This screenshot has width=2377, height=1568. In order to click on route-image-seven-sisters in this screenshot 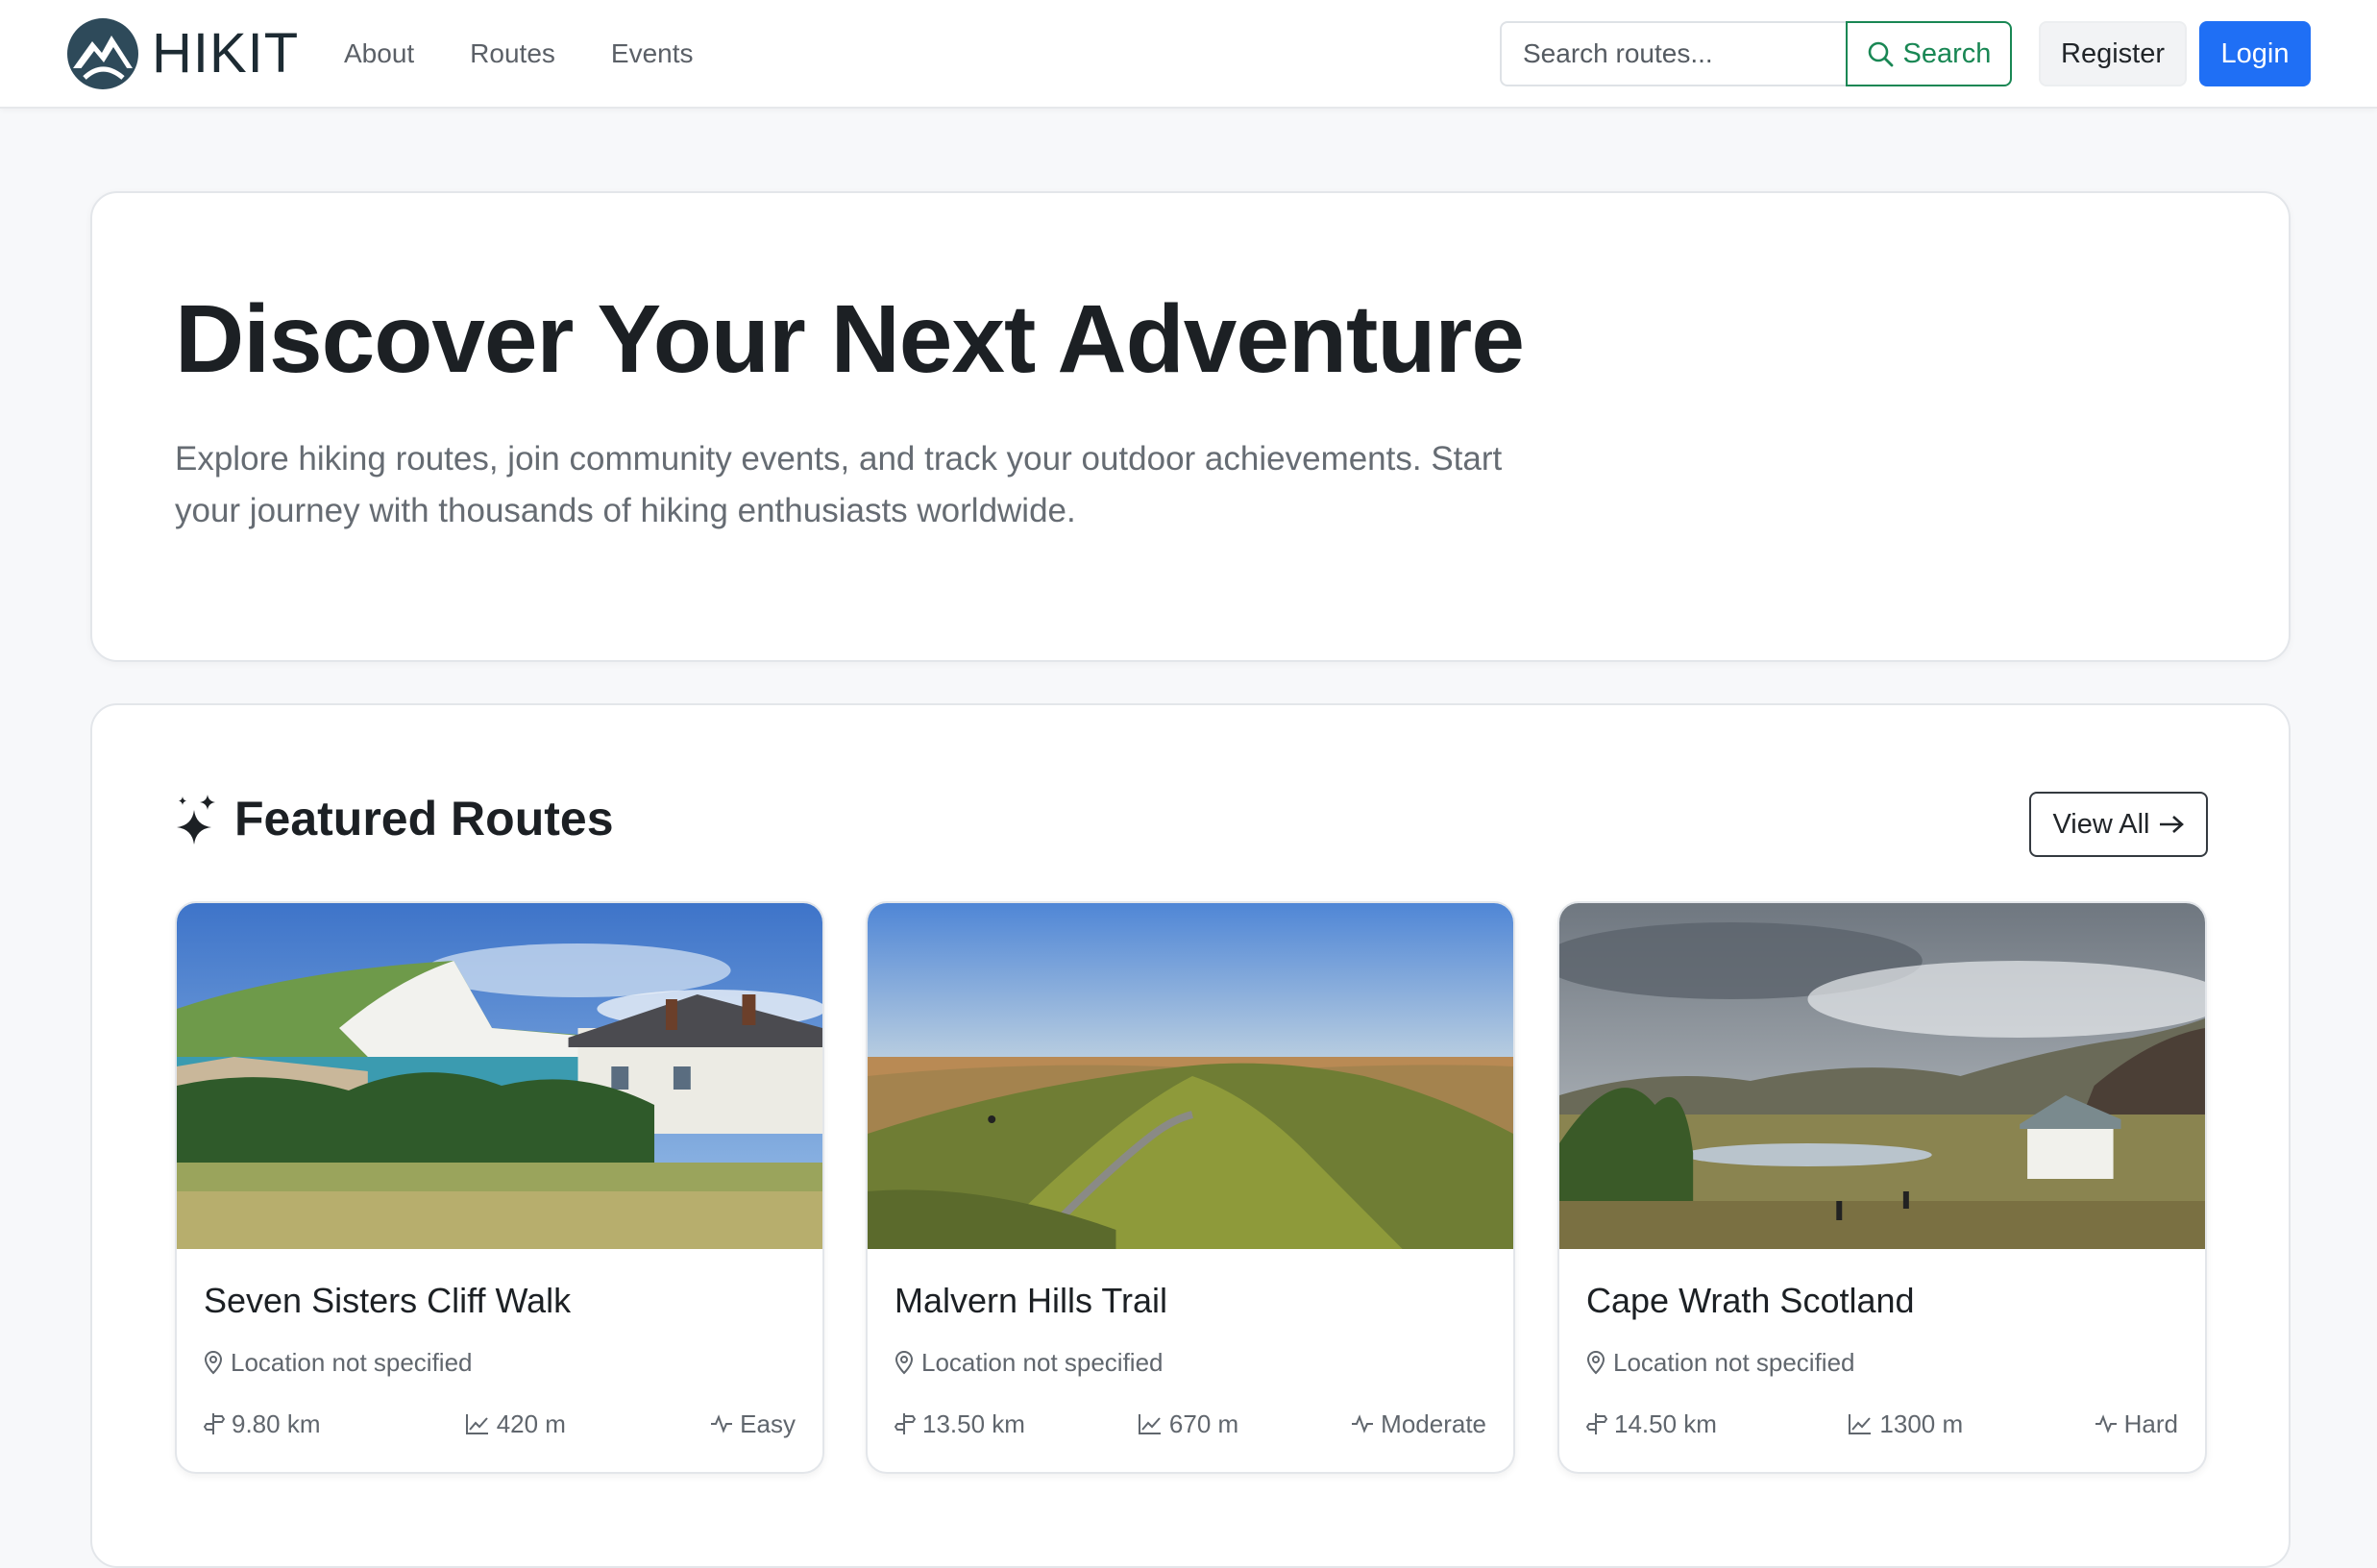, I will do `click(499, 1076)`.